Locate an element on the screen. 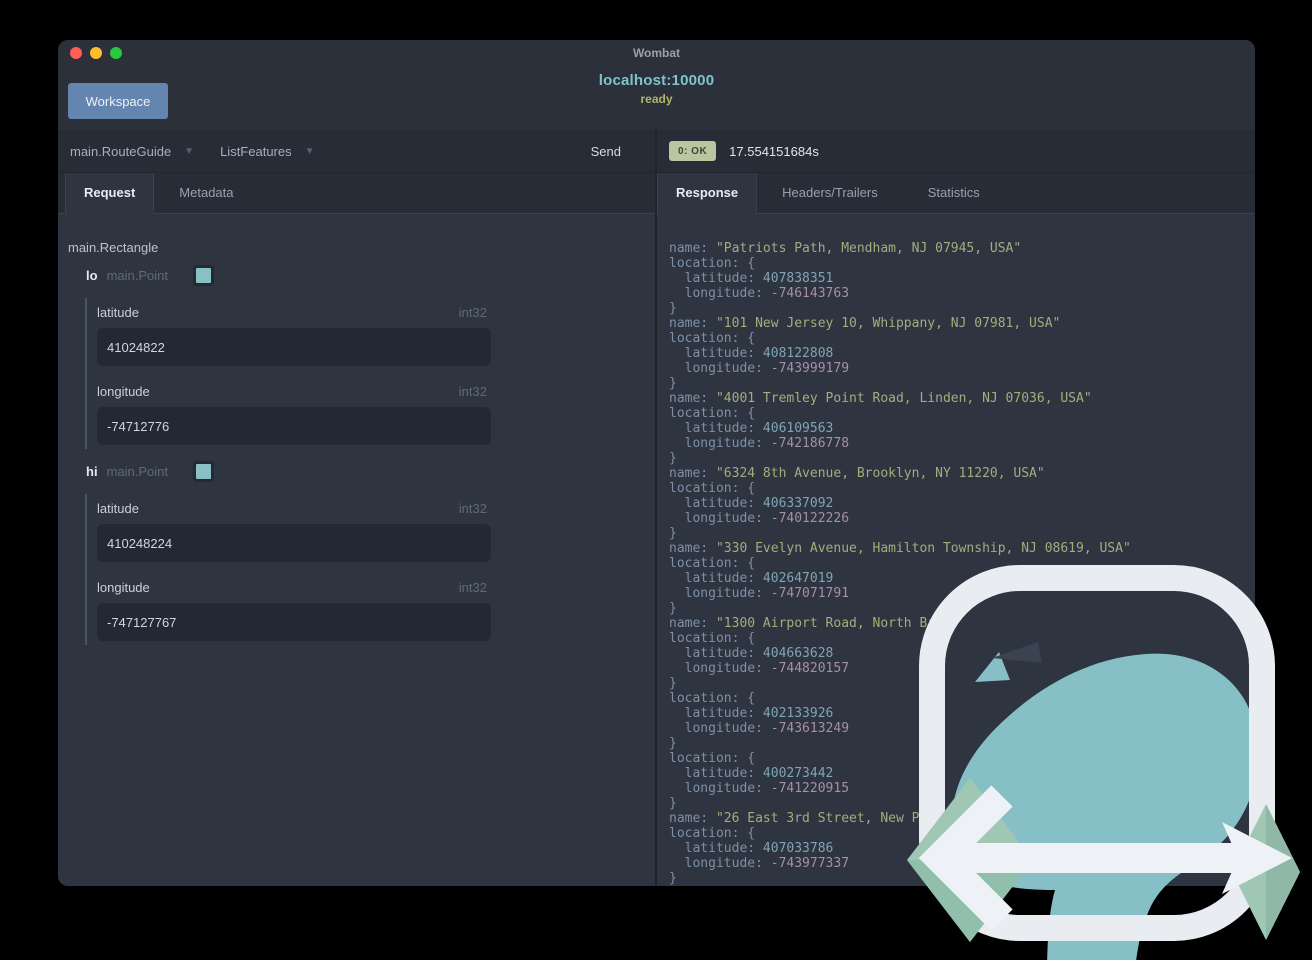  arrow-shaft is located at coordinates (1101, 858).